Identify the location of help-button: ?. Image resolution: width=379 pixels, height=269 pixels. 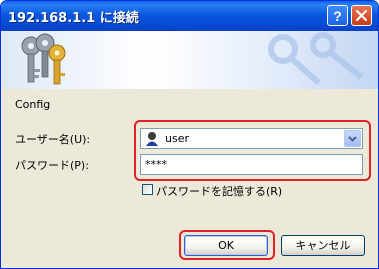
(337, 15).